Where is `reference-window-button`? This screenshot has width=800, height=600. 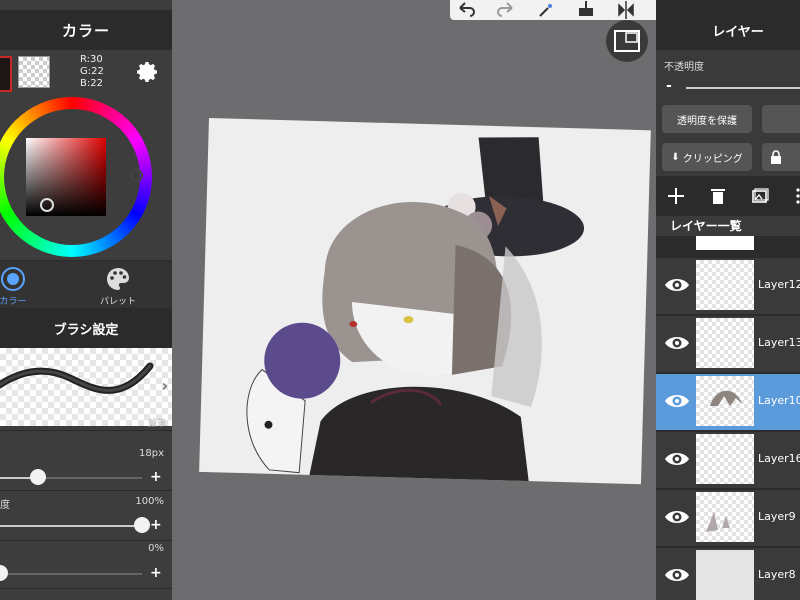 reference-window-button is located at coordinates (627, 41).